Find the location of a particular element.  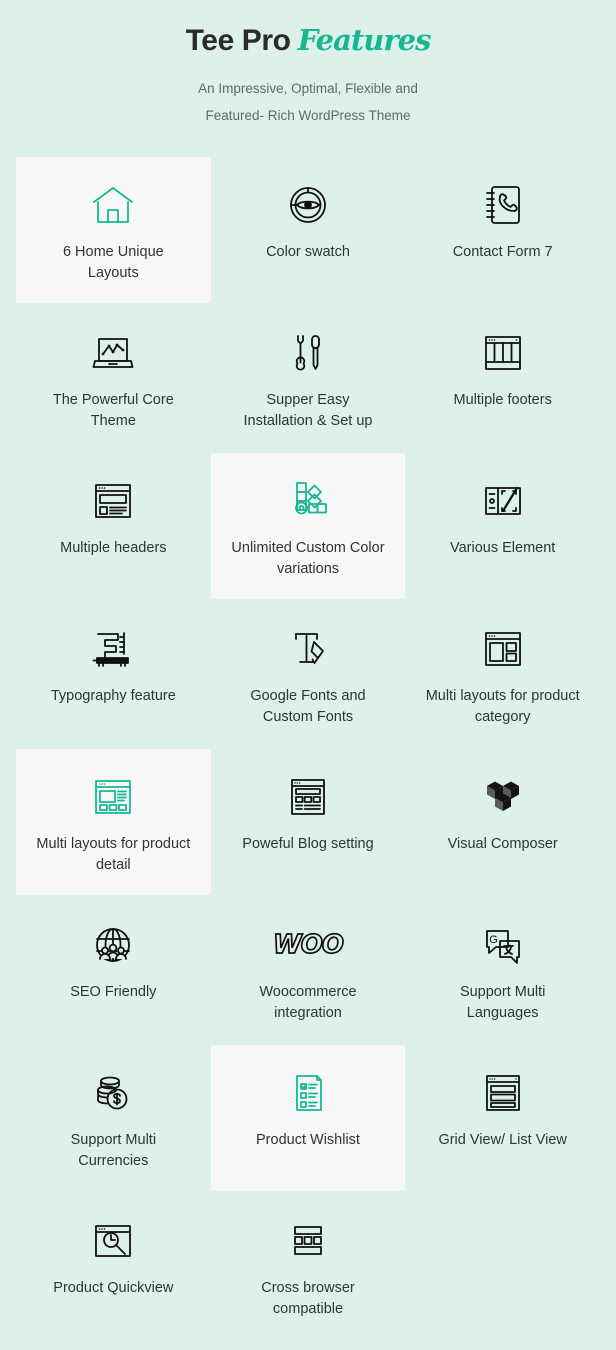

feature-card: SEO Friendly is located at coordinates (113, 970).